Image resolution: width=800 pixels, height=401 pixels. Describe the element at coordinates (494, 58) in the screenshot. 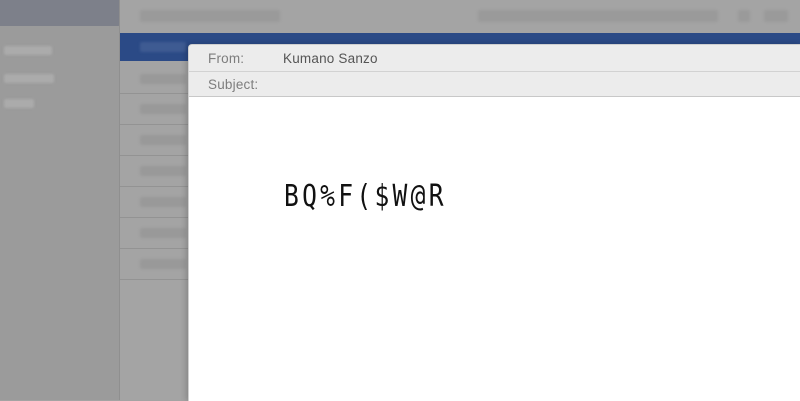

I see `from-row: From: Kumano Sanzo` at that location.